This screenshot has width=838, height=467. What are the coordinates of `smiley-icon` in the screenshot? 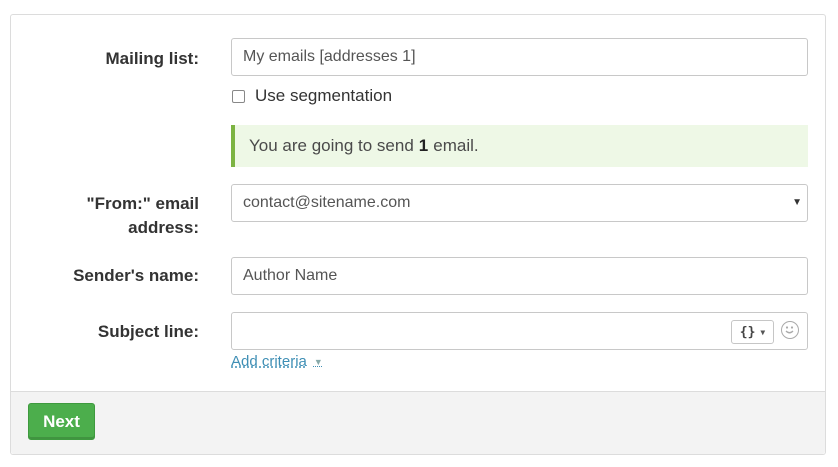 It's located at (790, 330).